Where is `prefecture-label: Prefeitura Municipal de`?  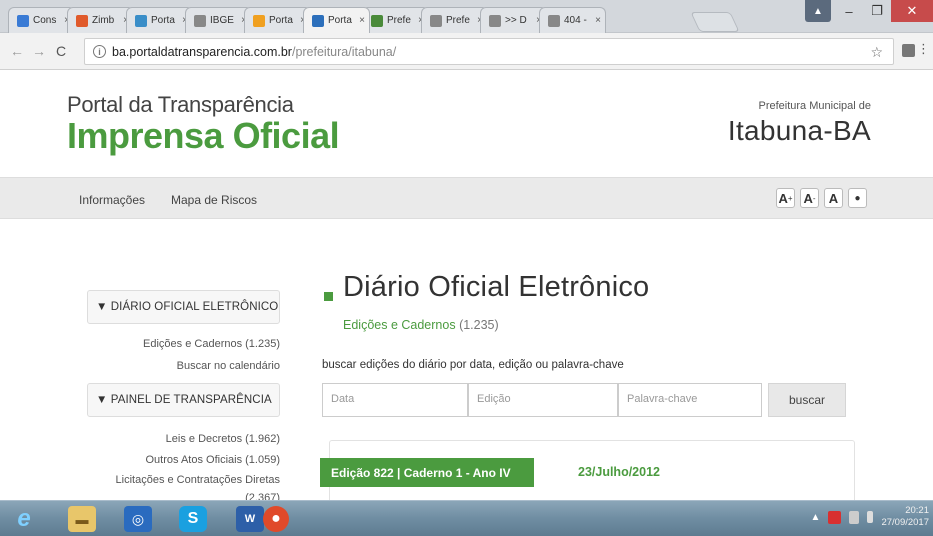
prefecture-label: Prefeitura Municipal de is located at coordinates (814, 106).